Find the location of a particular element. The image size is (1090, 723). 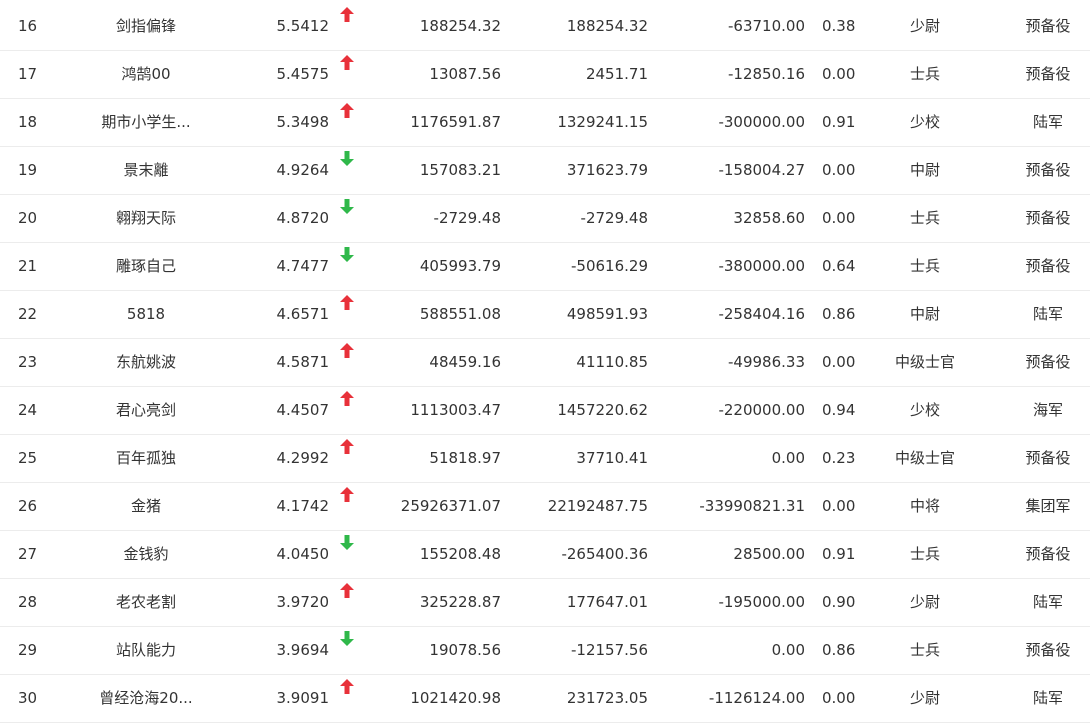

score-cell: 4.0450 is located at coordinates (303, 554).